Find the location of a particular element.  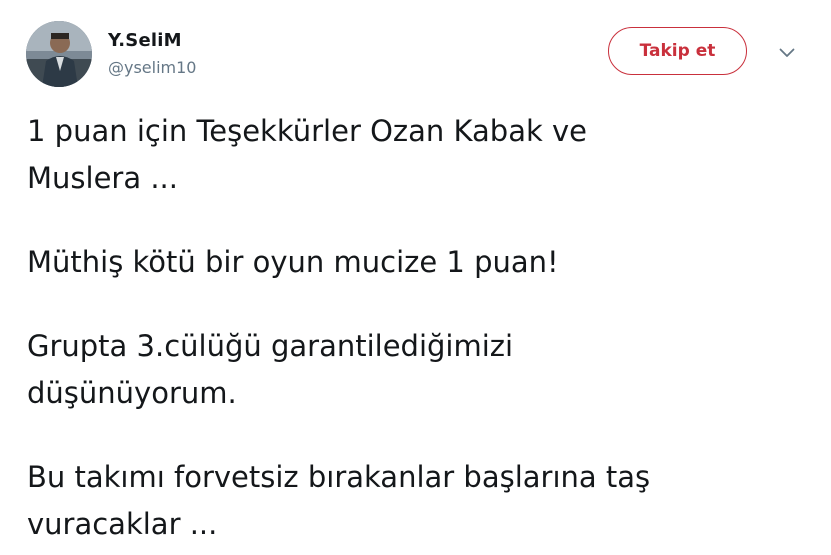

tweet-line: Grupta 3.cülüğü garantilediğimizi is located at coordinates (270, 346).